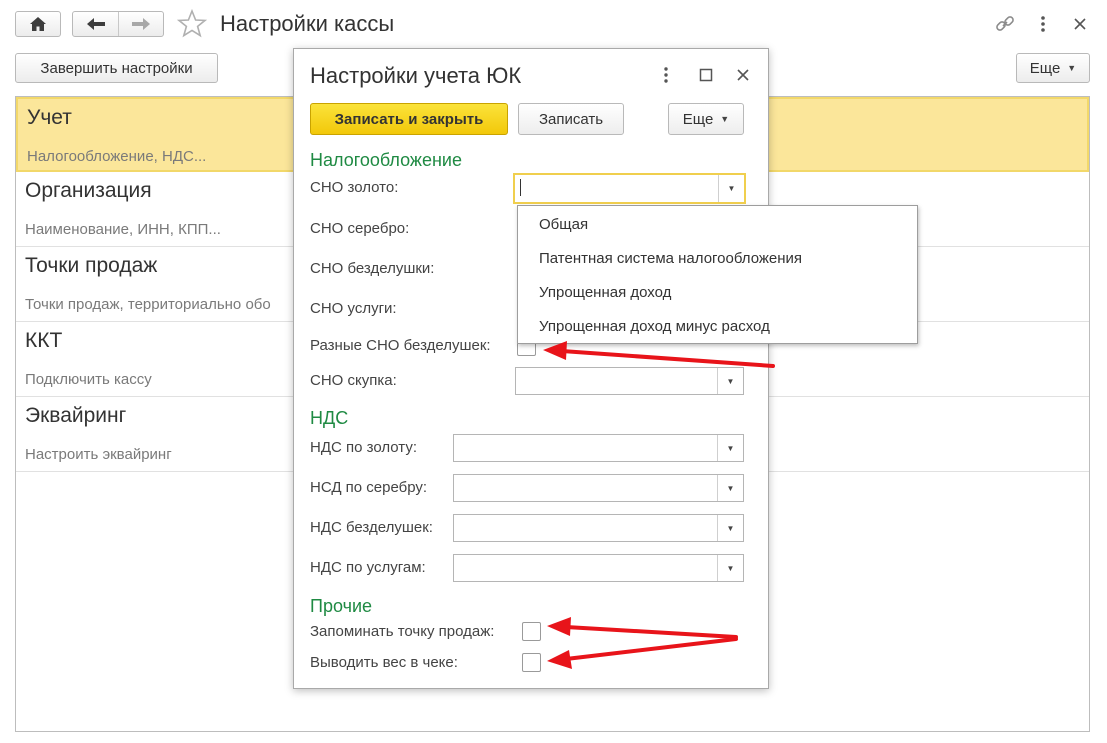  I want to click on label-remember-point: Запоминать точку продаж:, so click(402, 631).